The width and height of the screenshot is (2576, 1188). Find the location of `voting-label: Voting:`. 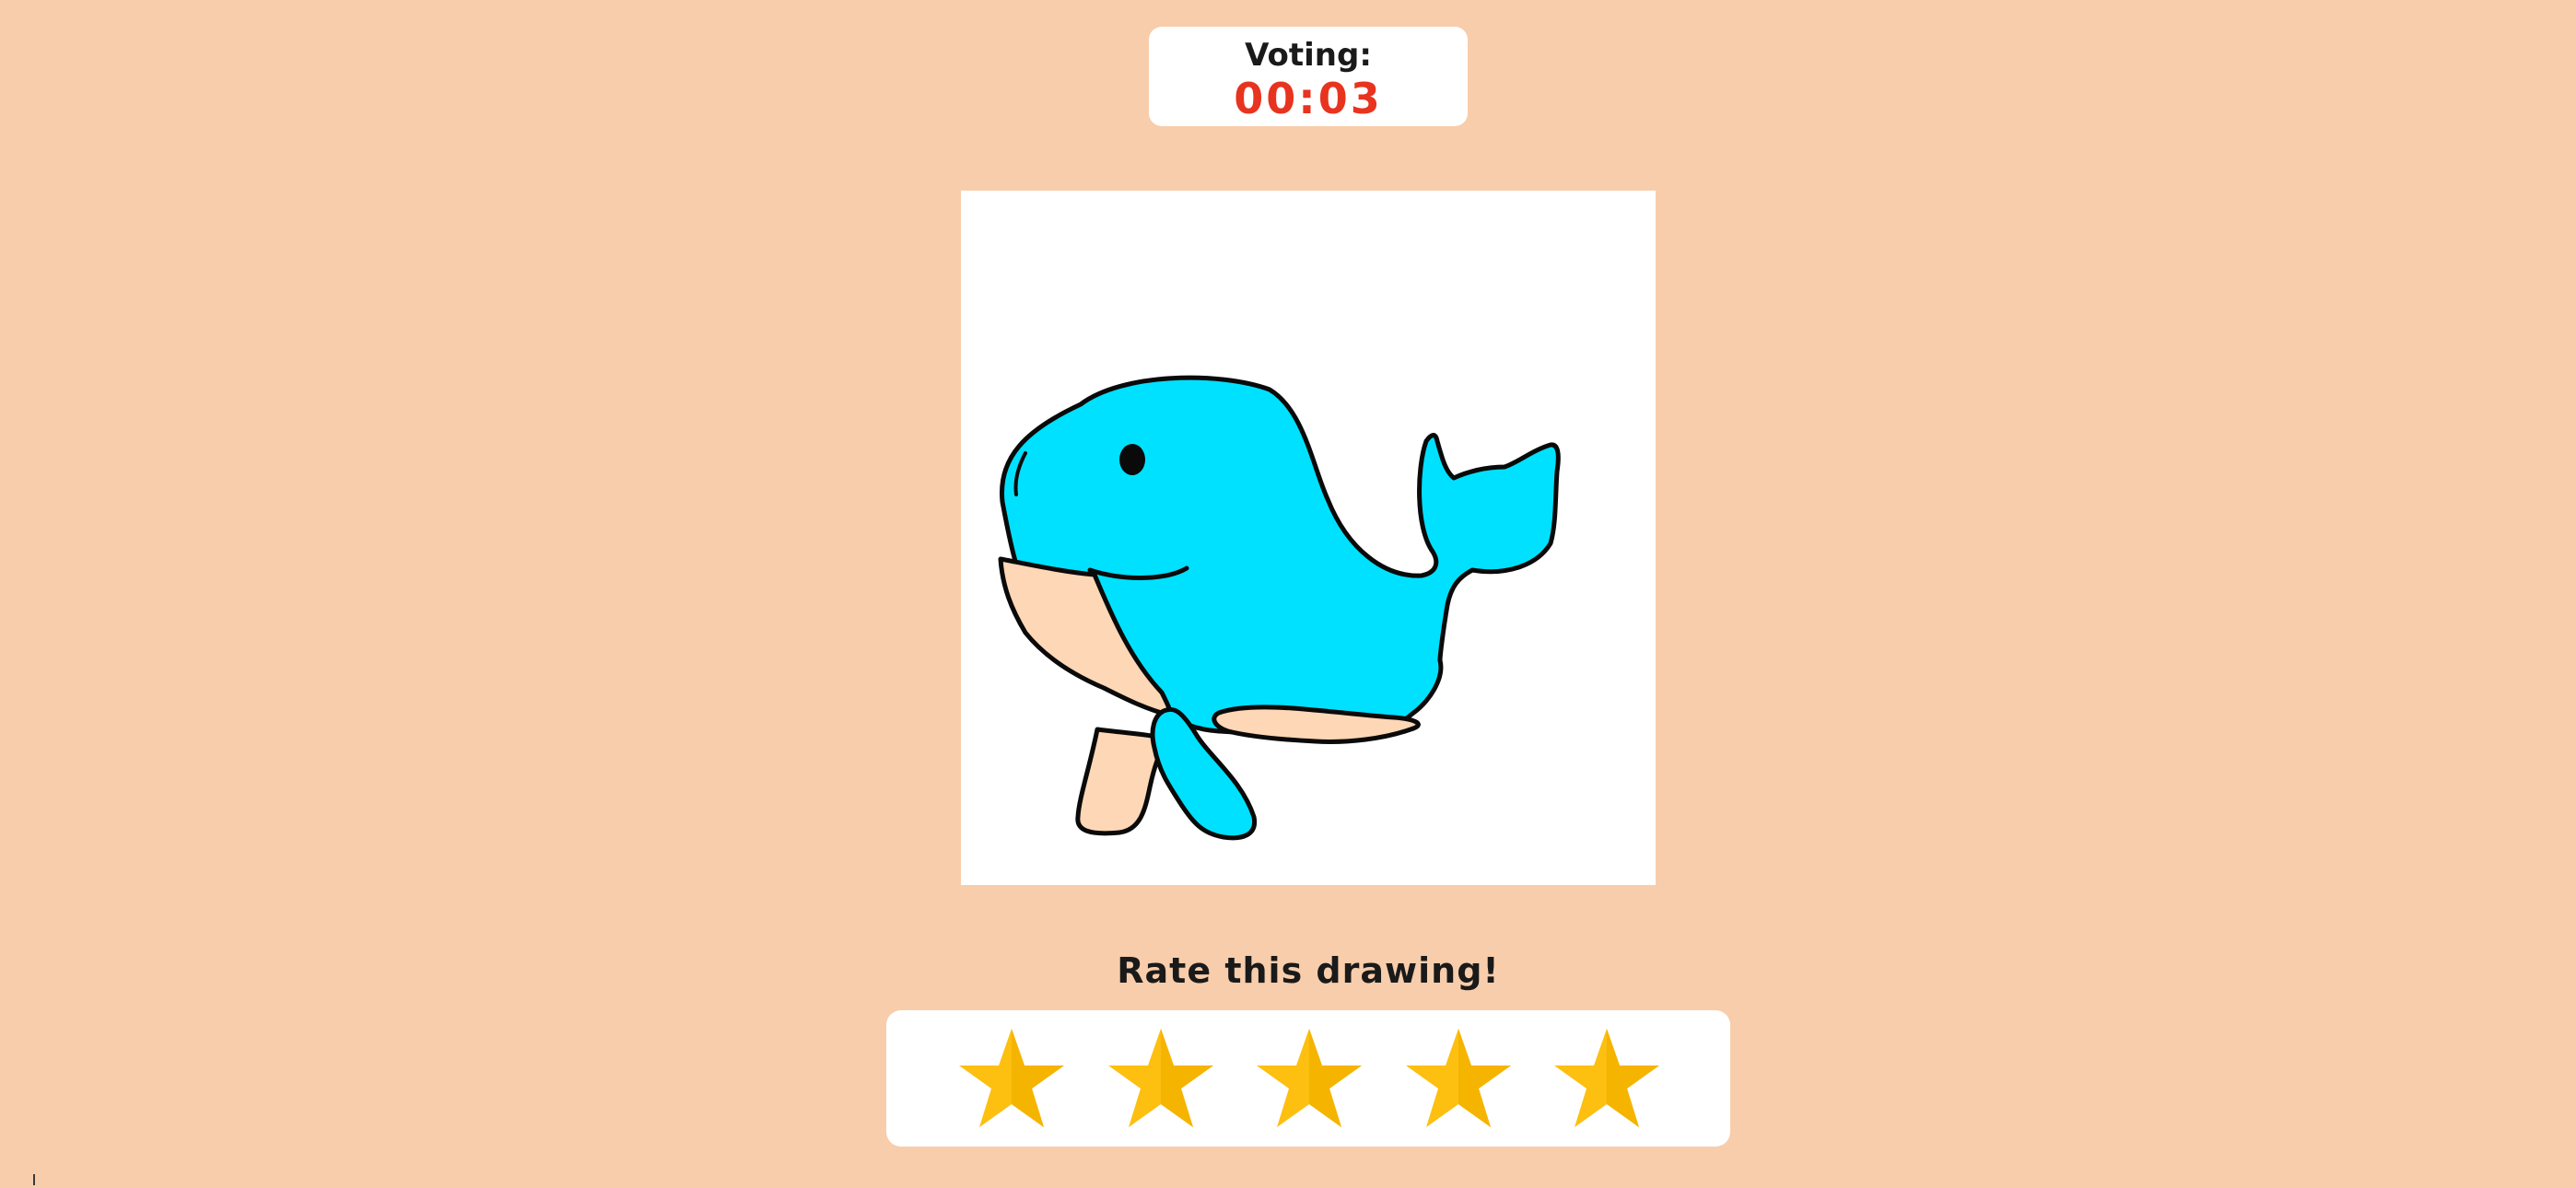

voting-label: Voting: is located at coordinates (1308, 55).